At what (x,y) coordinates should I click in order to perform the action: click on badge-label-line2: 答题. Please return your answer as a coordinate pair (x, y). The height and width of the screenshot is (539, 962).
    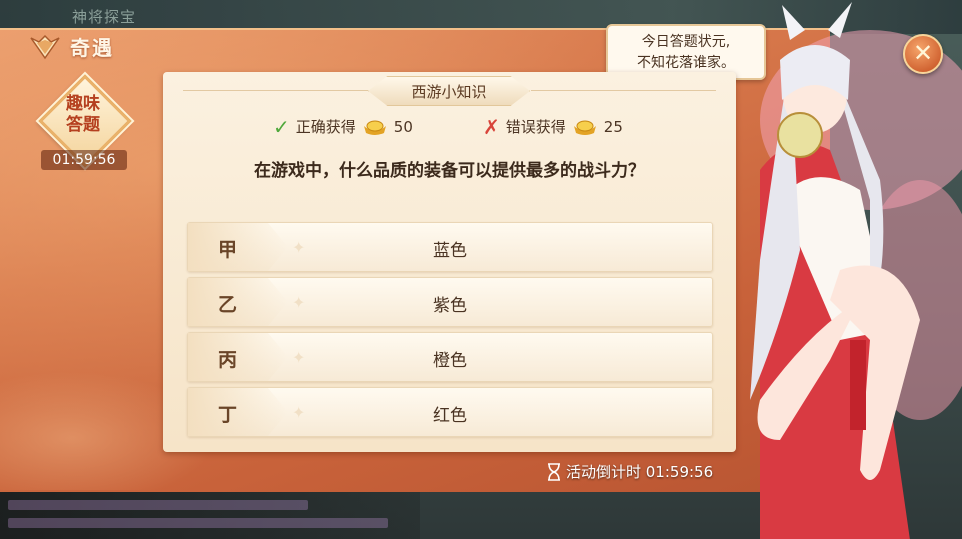
    Looking at the image, I should click on (83, 125).